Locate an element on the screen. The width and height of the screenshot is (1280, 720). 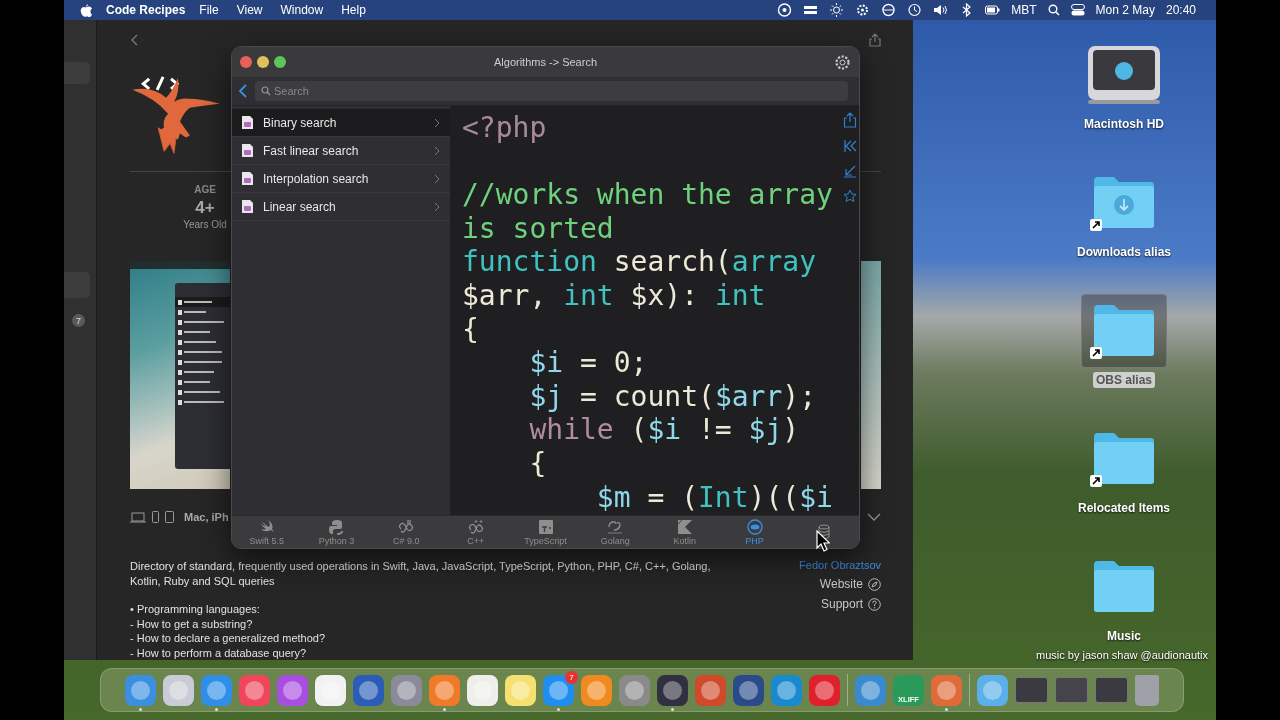
count-badge: 7 is located at coordinates (78, 320).